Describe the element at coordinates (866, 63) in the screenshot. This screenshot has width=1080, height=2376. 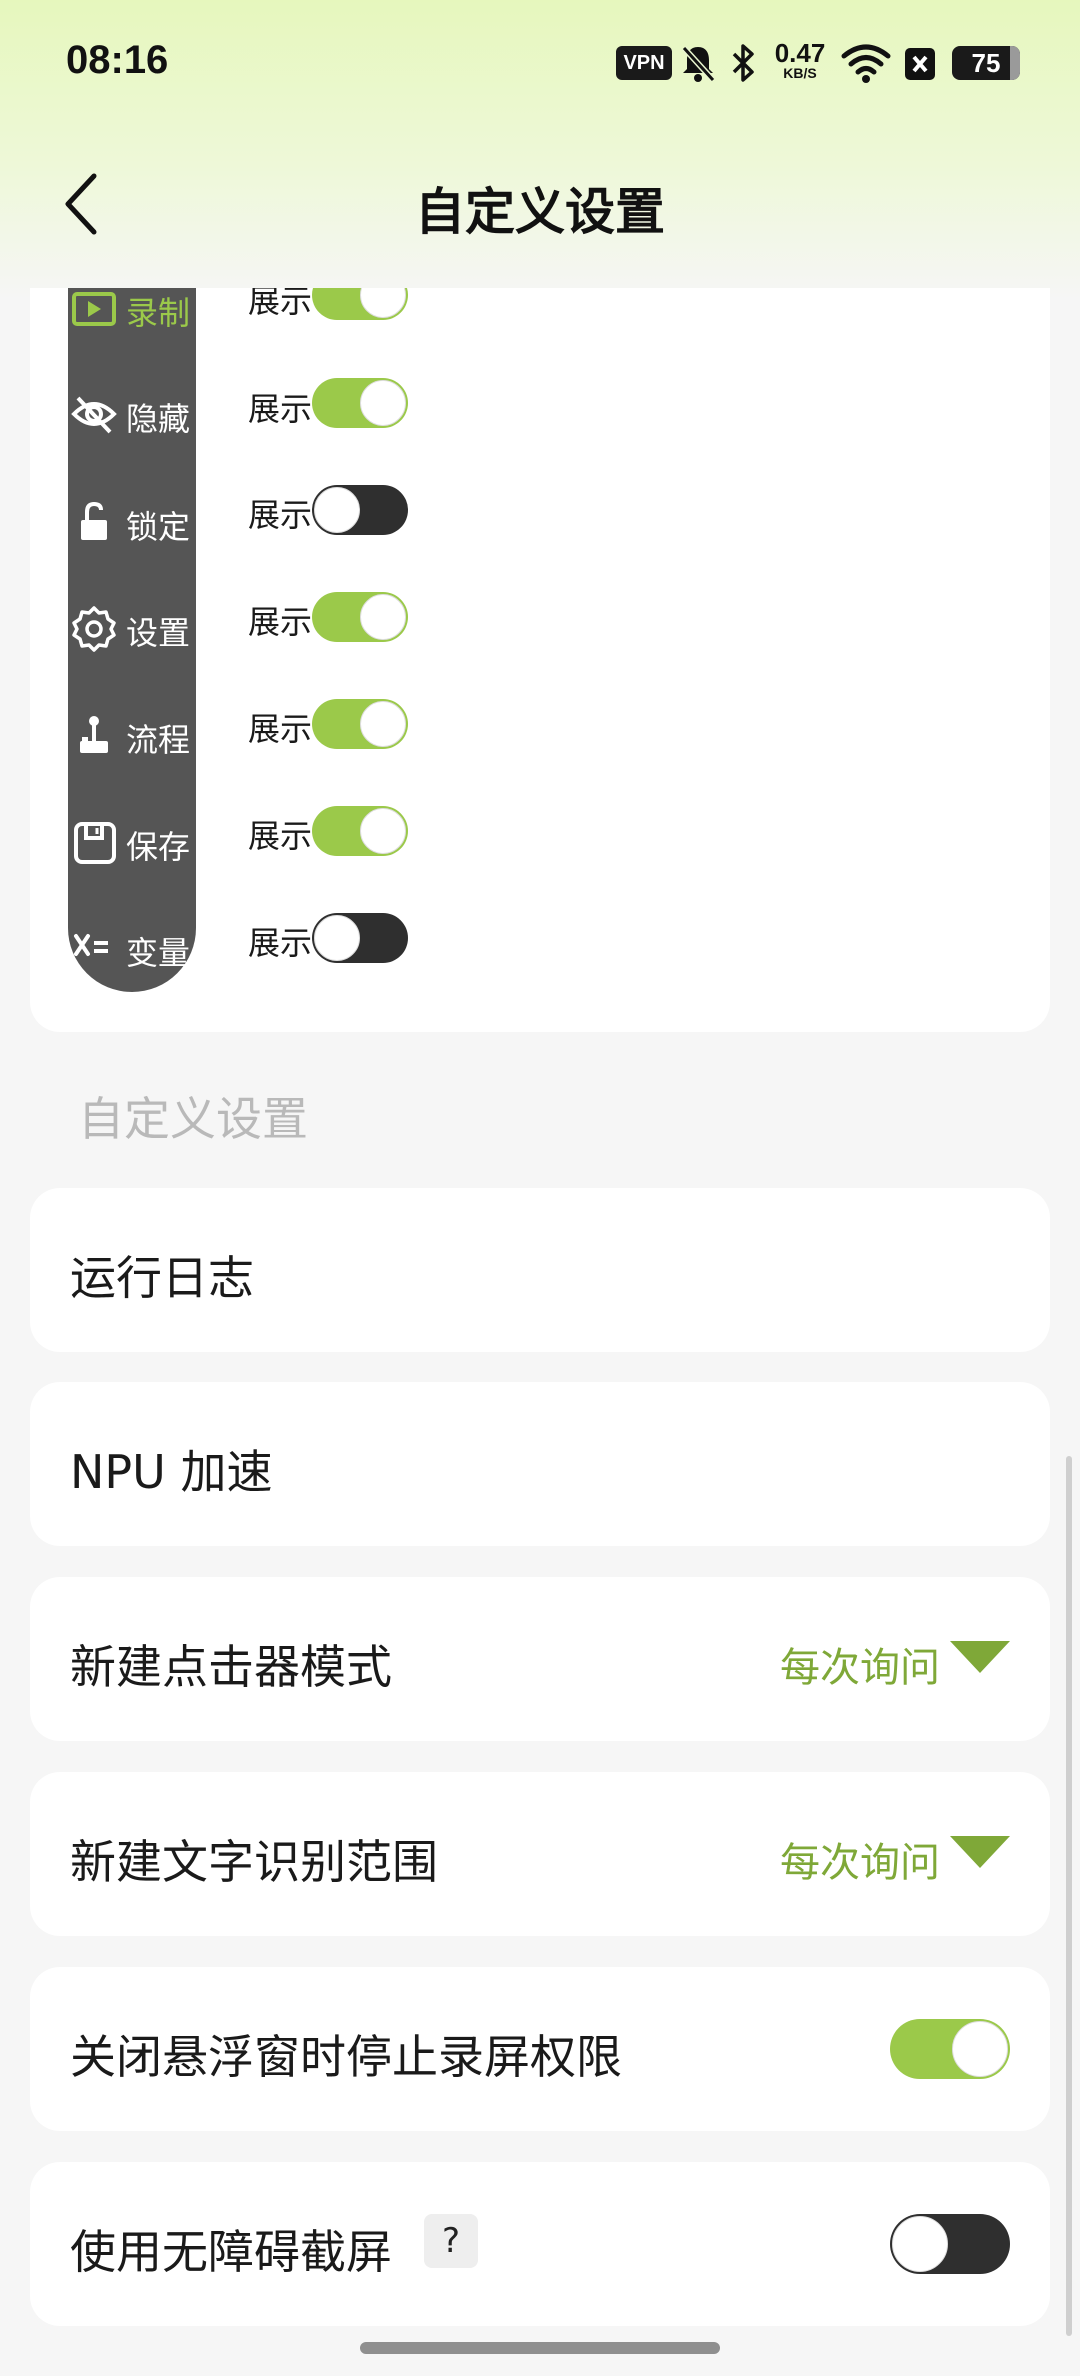
I see `wifi-icon` at that location.